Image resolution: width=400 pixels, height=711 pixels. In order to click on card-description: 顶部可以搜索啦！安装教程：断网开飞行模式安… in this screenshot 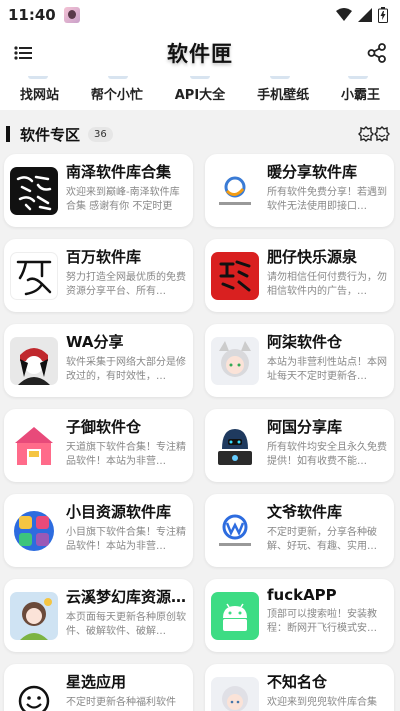, I will do `click(322, 621)`.